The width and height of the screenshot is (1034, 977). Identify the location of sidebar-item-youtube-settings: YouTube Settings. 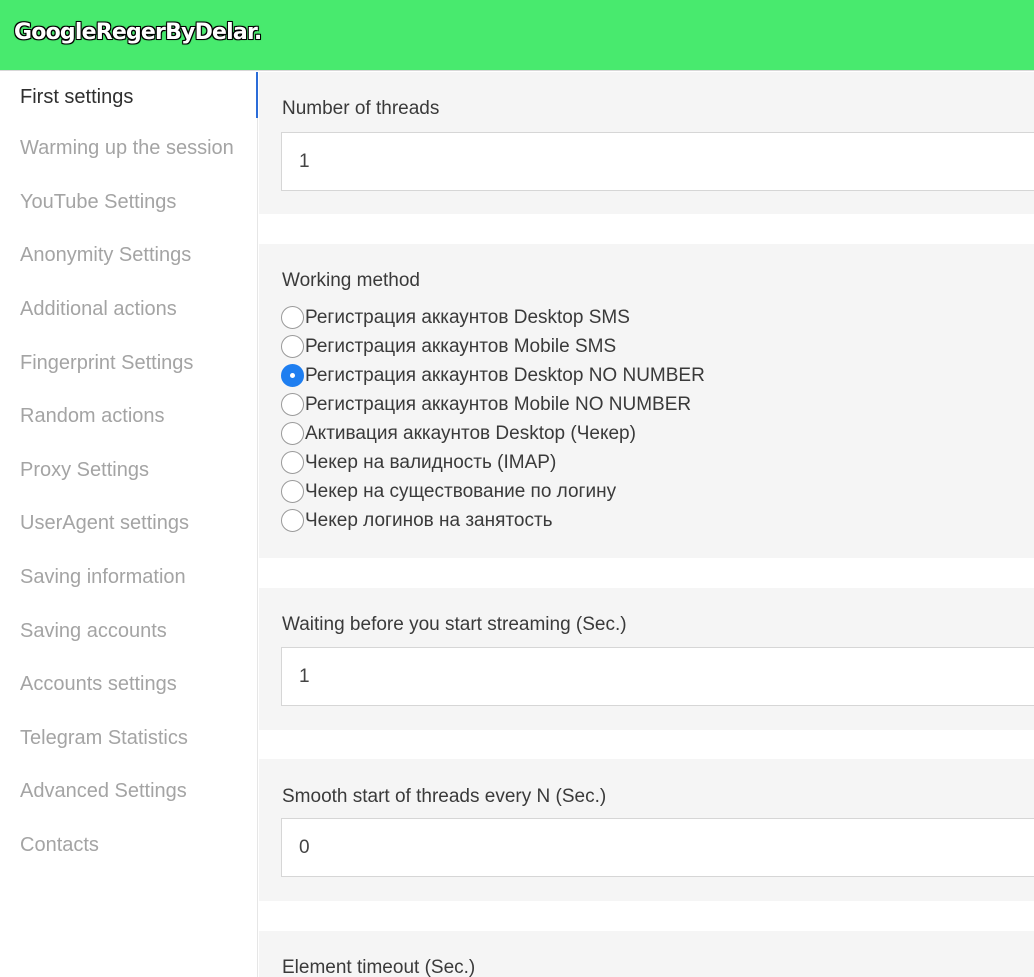
(128, 203).